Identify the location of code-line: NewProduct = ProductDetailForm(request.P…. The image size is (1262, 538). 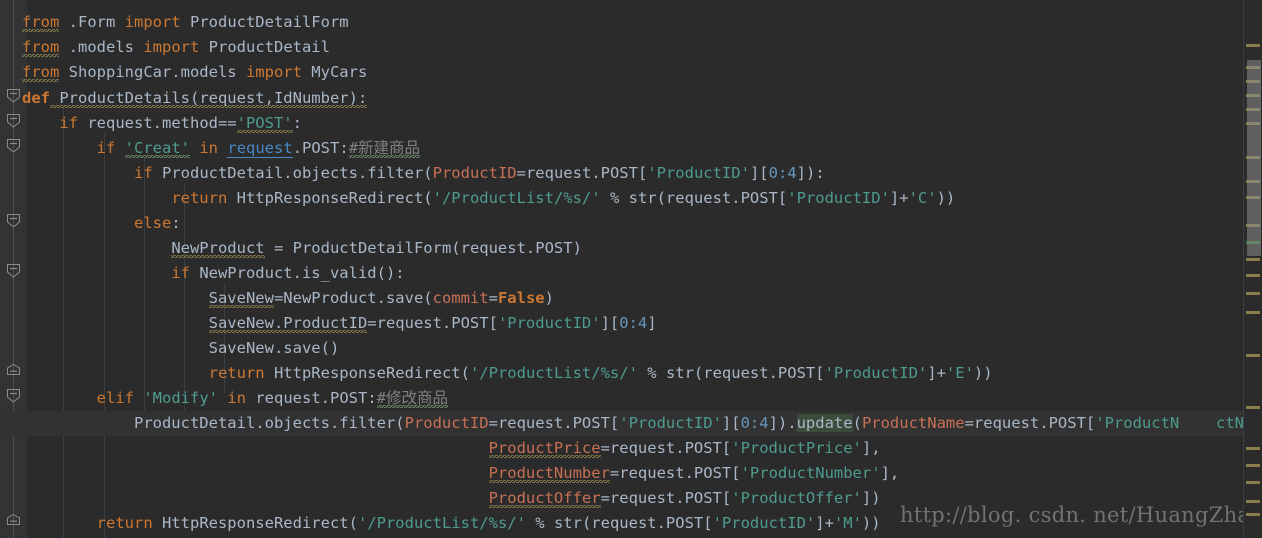
(631, 248).